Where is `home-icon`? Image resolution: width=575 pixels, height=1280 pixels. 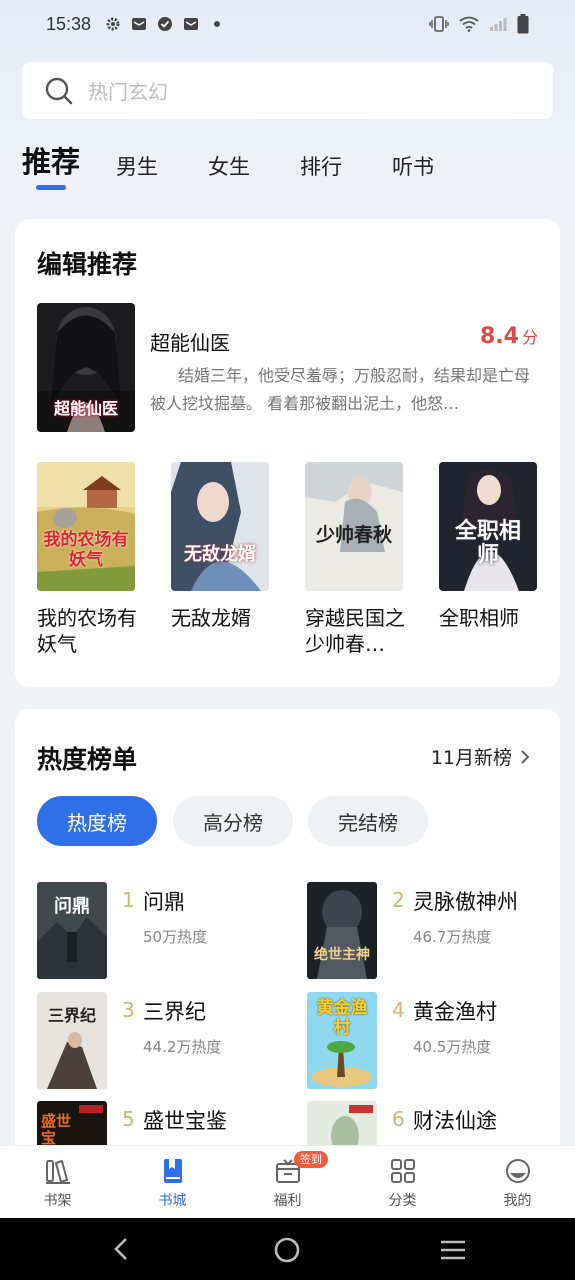 home-icon is located at coordinates (287, 1250).